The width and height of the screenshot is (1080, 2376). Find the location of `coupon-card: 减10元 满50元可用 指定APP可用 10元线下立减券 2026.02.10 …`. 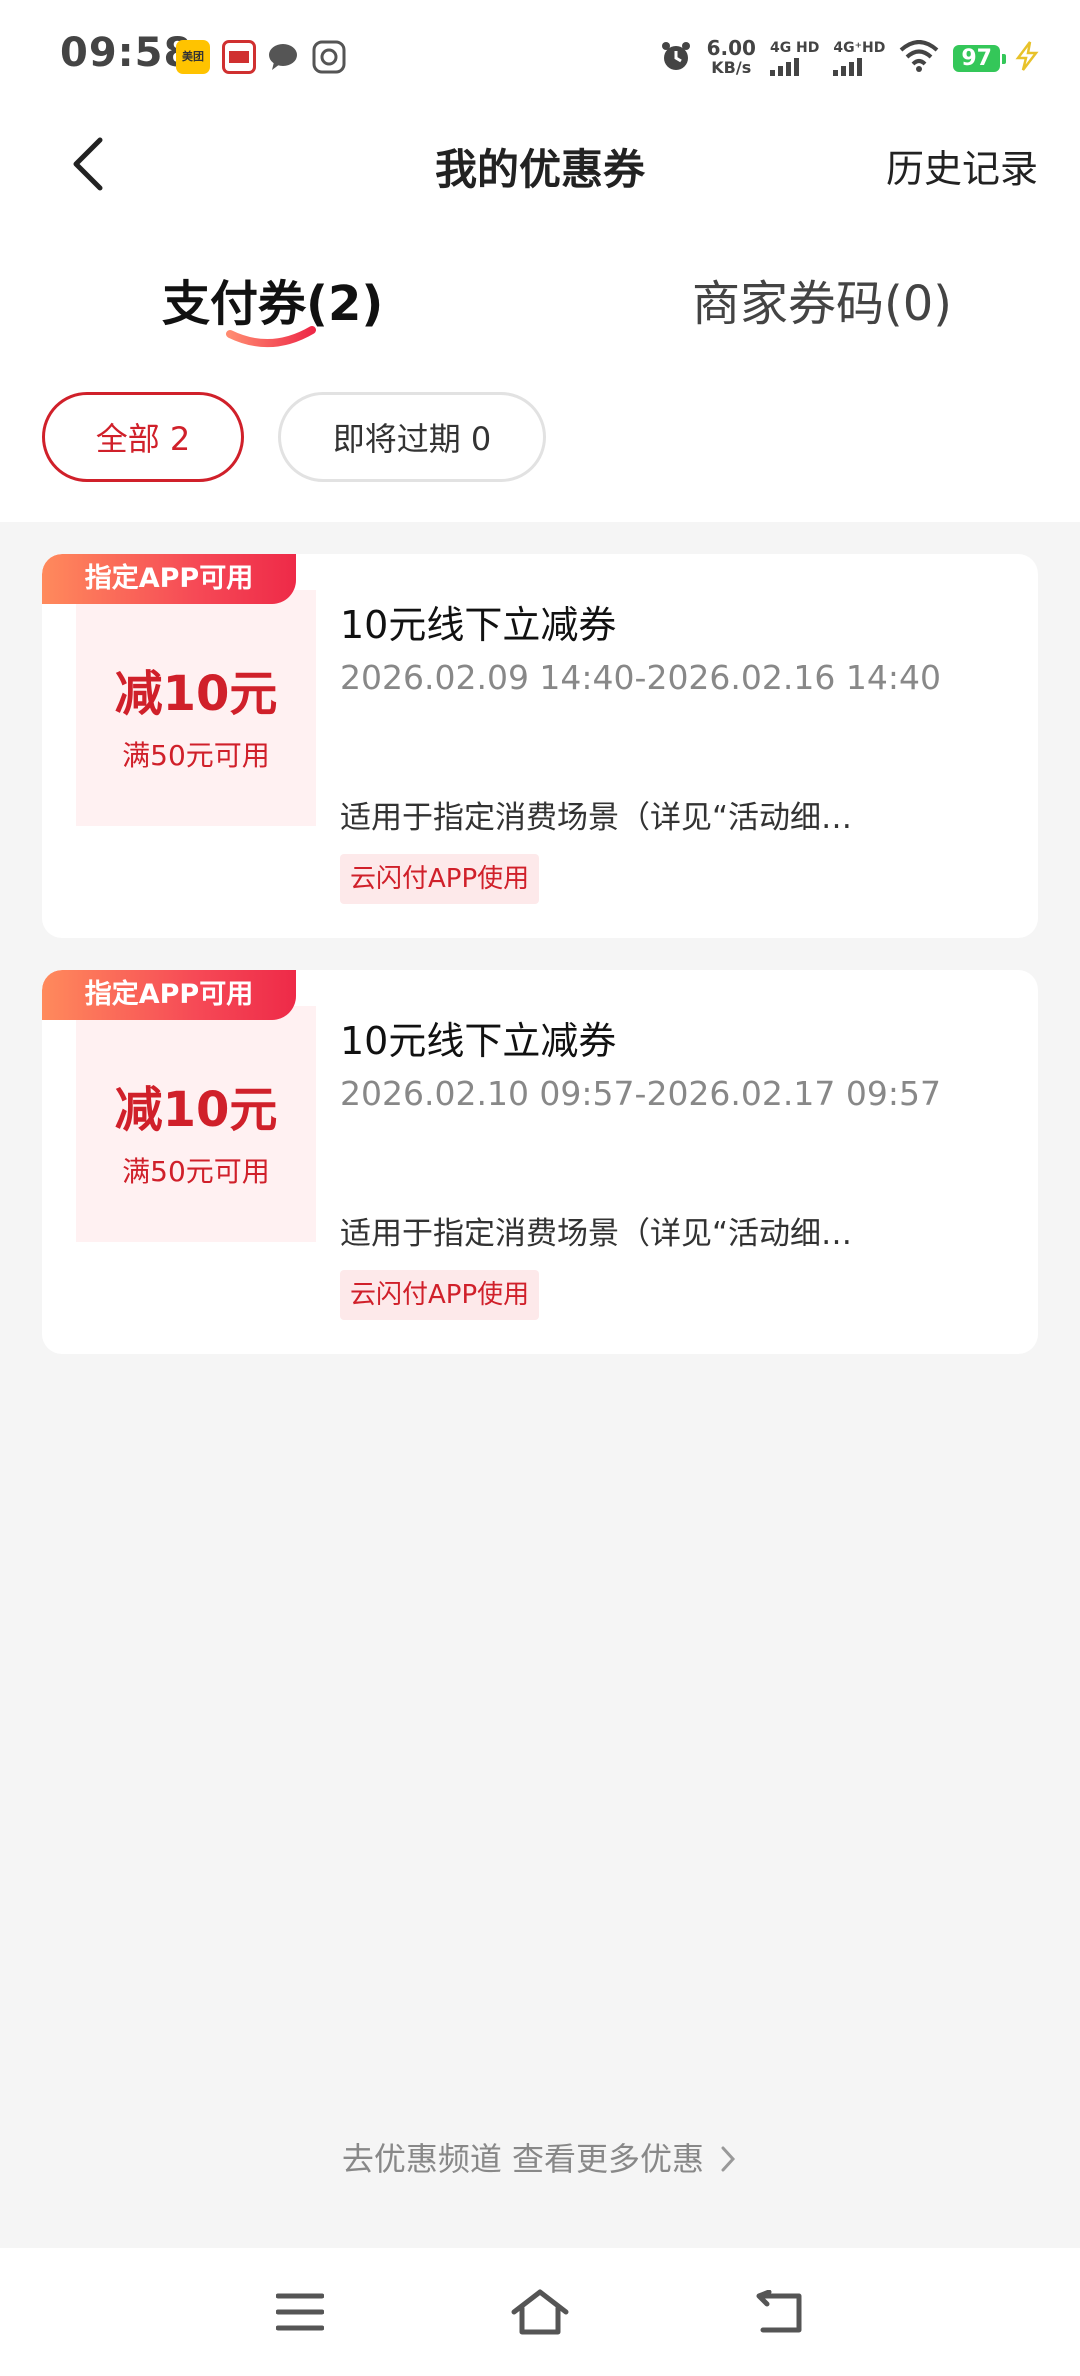

coupon-card: 减10元 满50元可用 指定APP可用 10元线下立减券 2026.02.10 … is located at coordinates (540, 1162).